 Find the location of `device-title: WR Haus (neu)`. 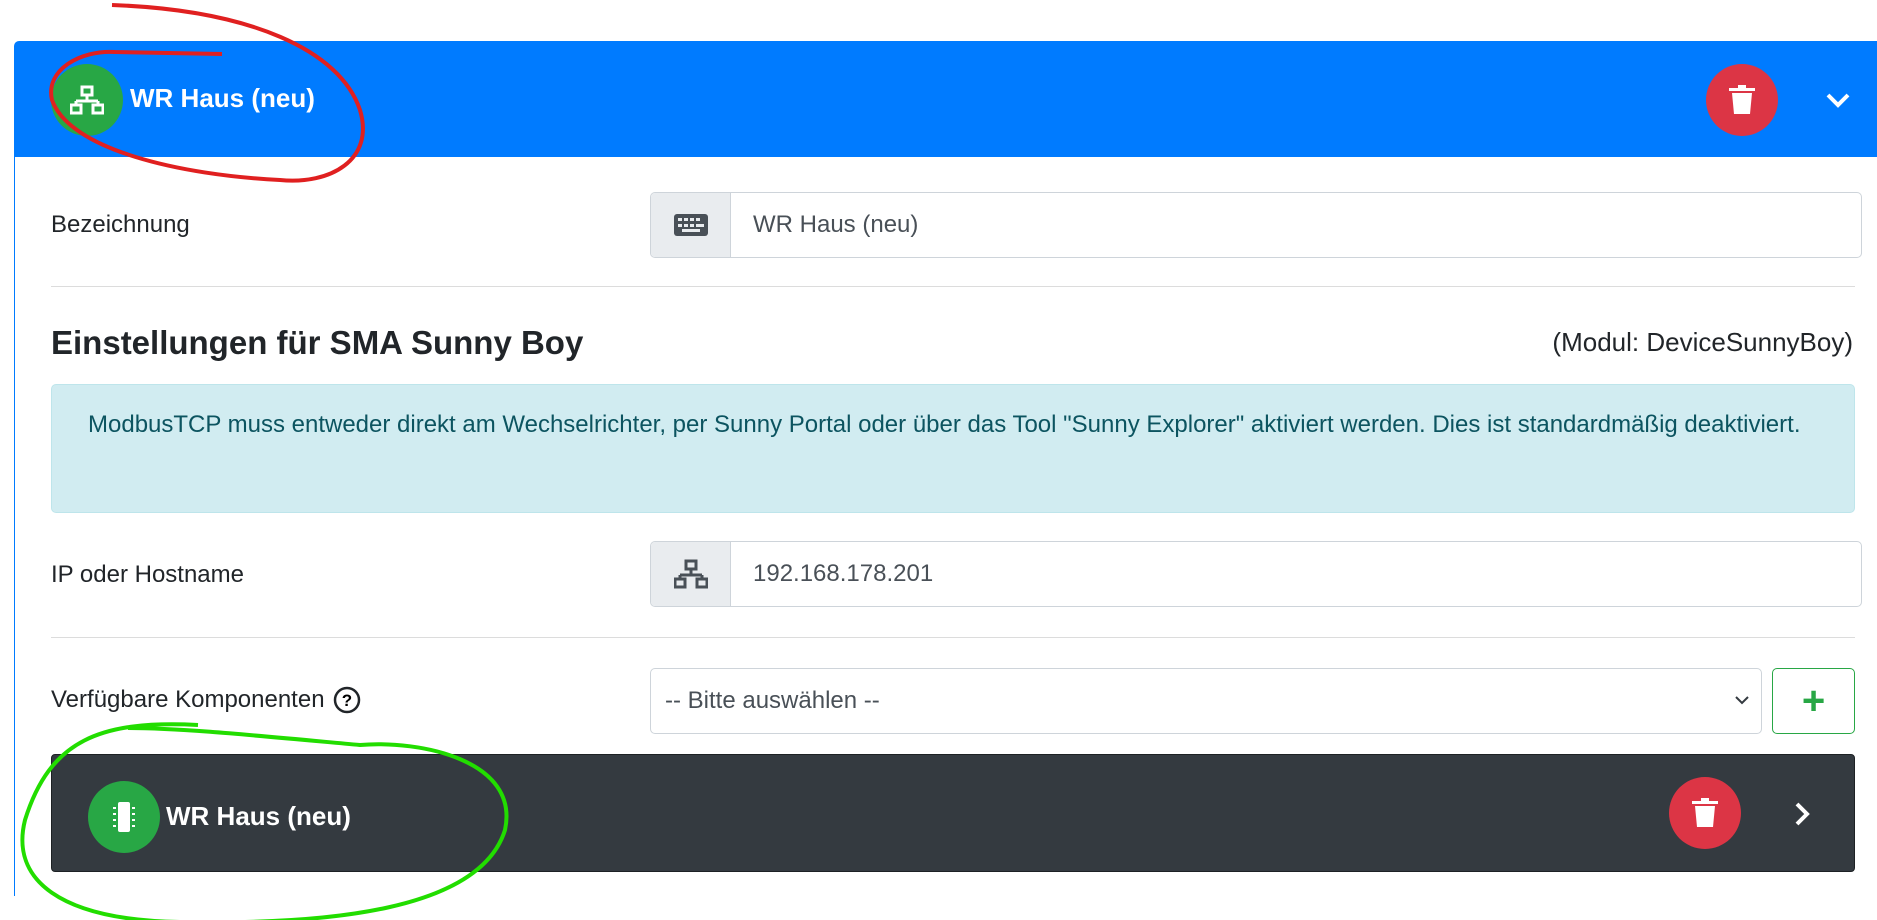

device-title: WR Haus (neu) is located at coordinates (222, 98).